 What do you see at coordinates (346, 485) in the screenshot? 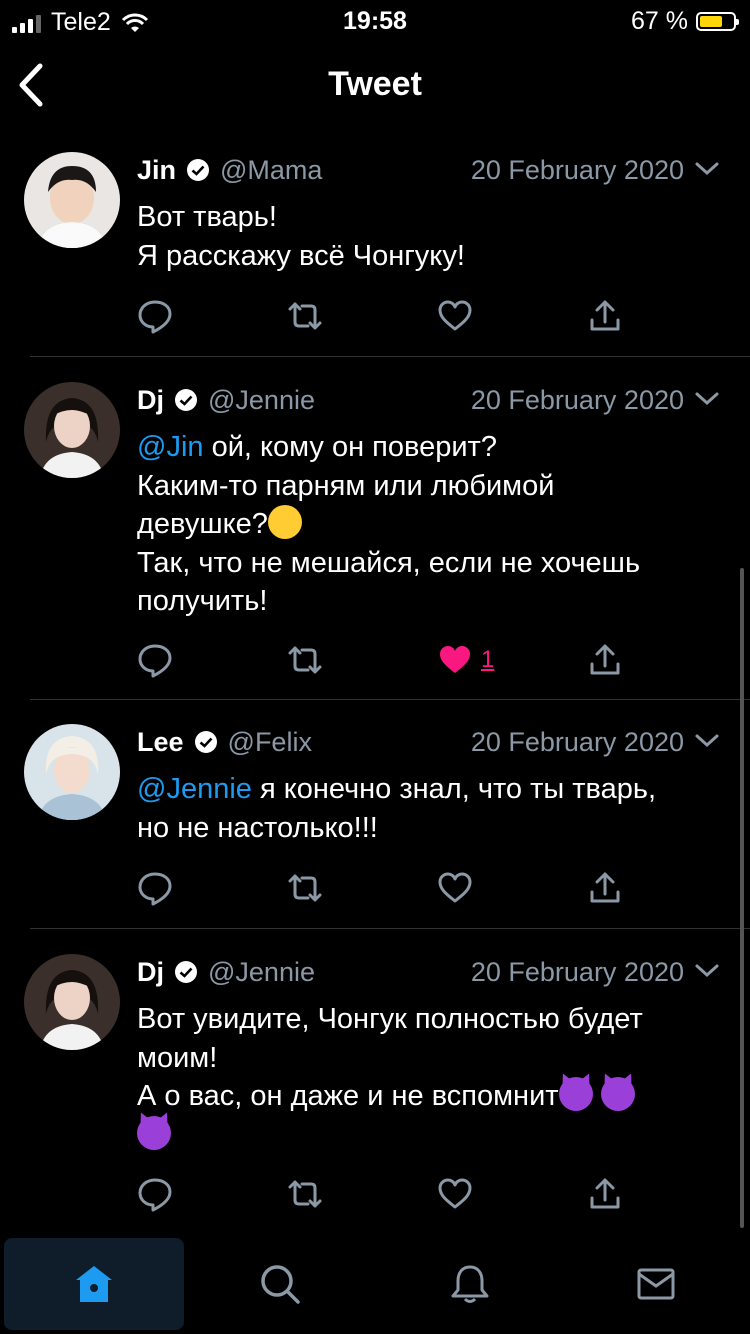
I see `tweet-line: Каким-то парням или любимой` at bounding box center [346, 485].